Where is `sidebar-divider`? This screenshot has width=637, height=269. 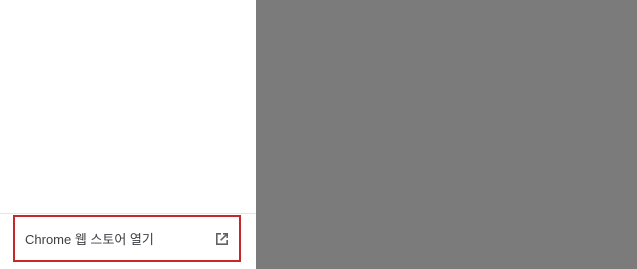
sidebar-divider is located at coordinates (128, 213).